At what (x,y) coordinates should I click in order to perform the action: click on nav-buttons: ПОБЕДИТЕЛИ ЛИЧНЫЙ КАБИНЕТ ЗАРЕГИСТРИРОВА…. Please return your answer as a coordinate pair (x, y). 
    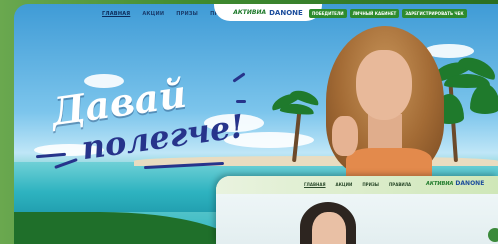
    Looking at the image, I should click on (388, 13).